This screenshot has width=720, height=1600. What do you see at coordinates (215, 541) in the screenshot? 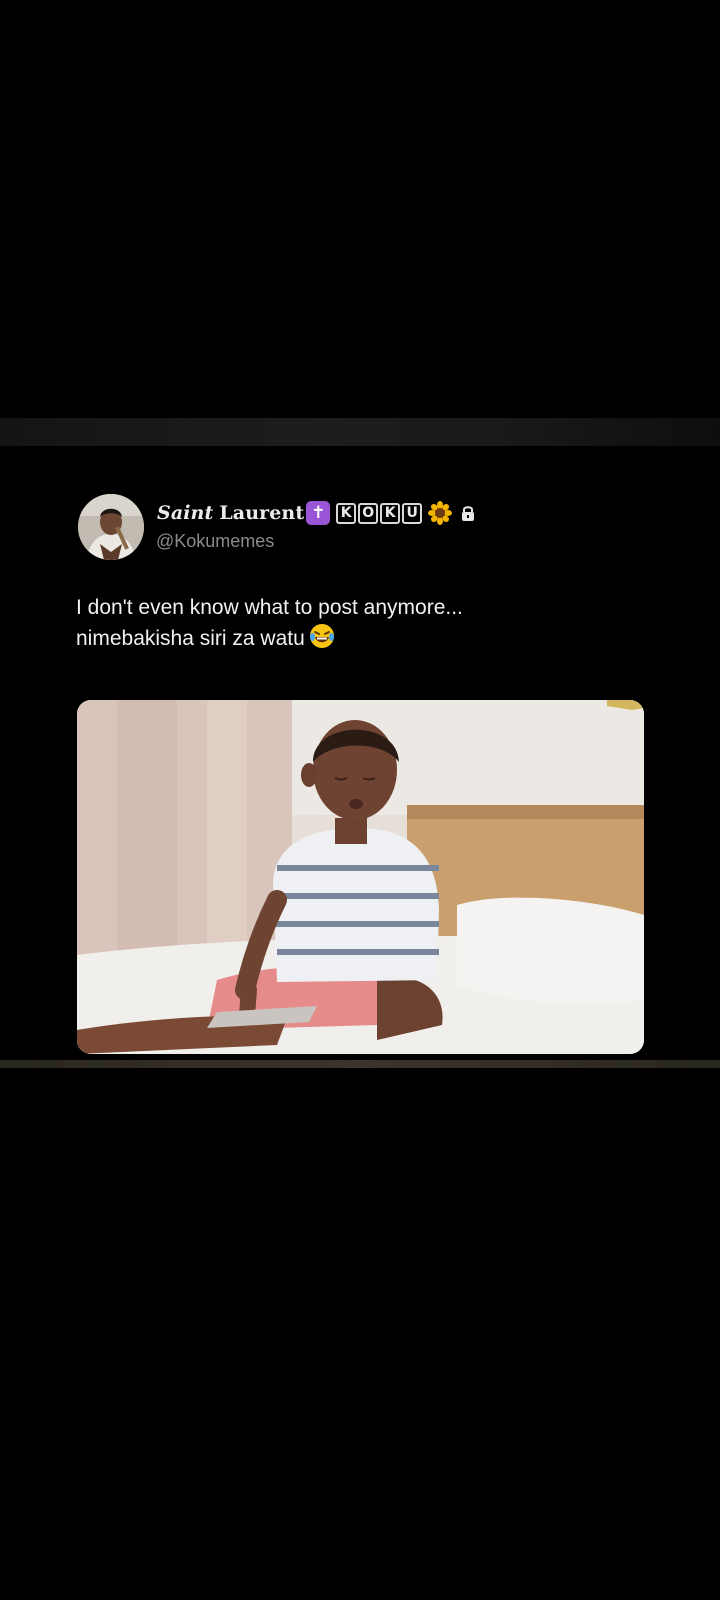
I see `author-handle: @Kokumemes` at bounding box center [215, 541].